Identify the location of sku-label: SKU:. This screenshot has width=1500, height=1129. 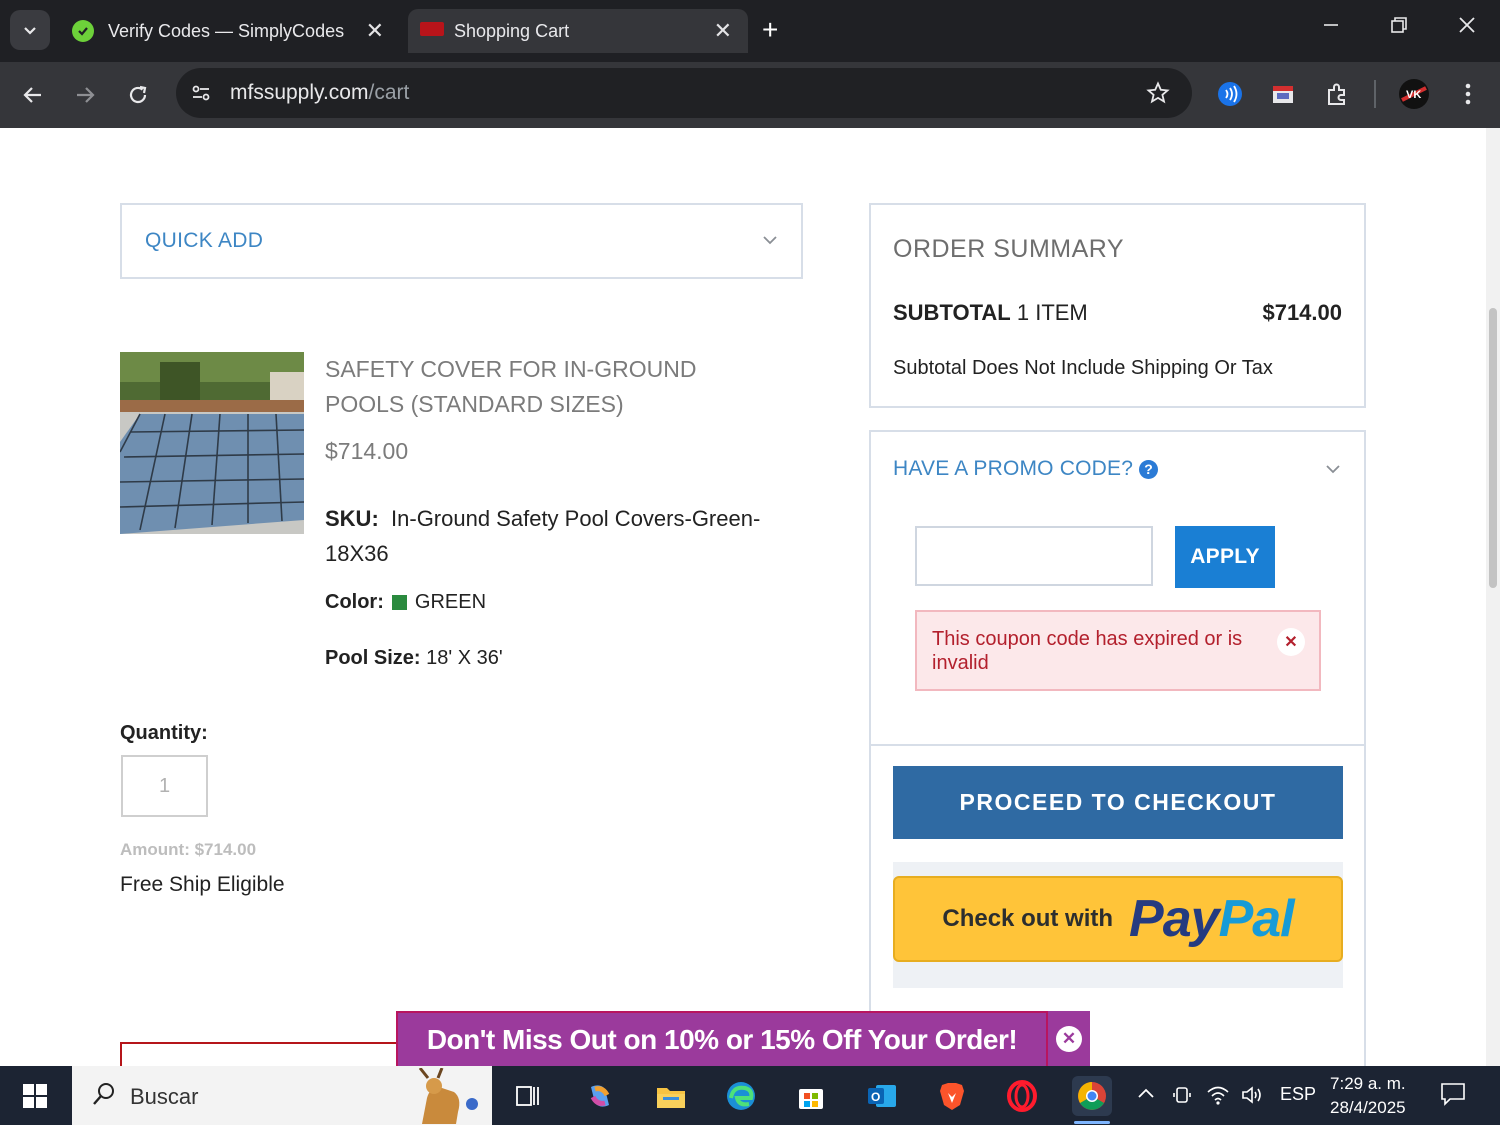
(352, 518).